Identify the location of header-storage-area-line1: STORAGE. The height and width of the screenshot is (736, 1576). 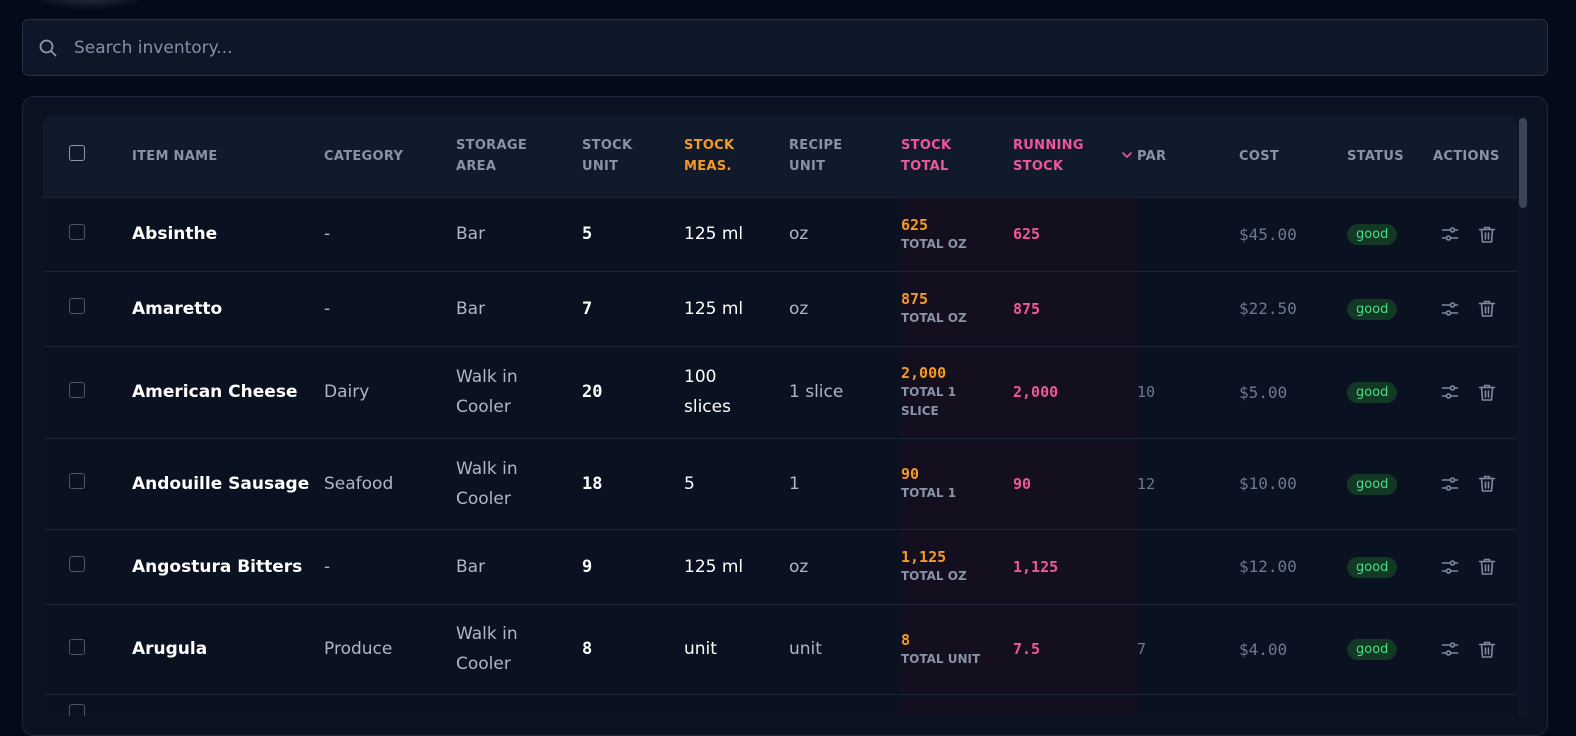
(492, 146).